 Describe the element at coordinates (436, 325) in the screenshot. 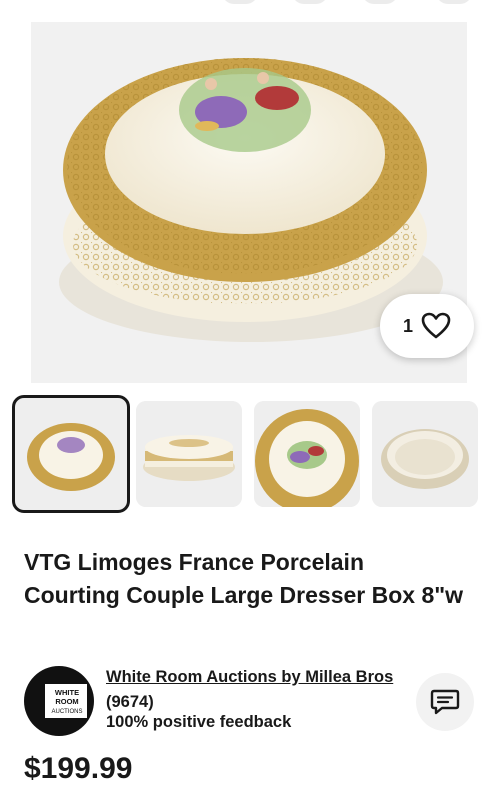

I see `heart-icon` at that location.